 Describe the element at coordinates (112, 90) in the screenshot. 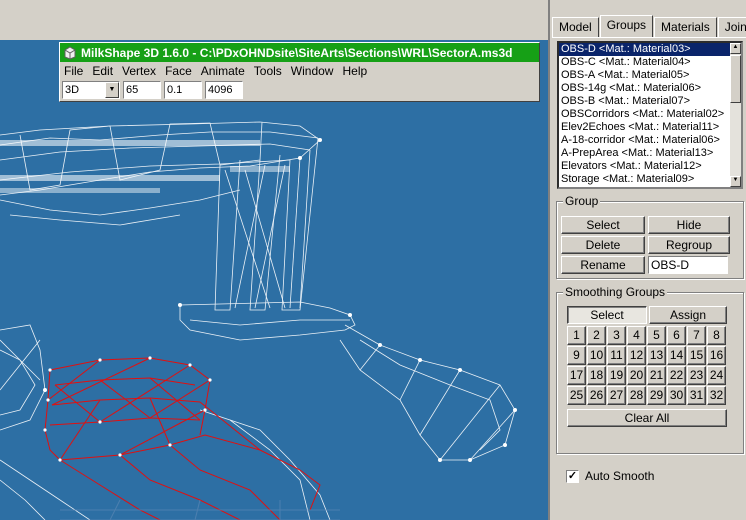

I see `dropdown-arrow-icon: ▼` at that location.